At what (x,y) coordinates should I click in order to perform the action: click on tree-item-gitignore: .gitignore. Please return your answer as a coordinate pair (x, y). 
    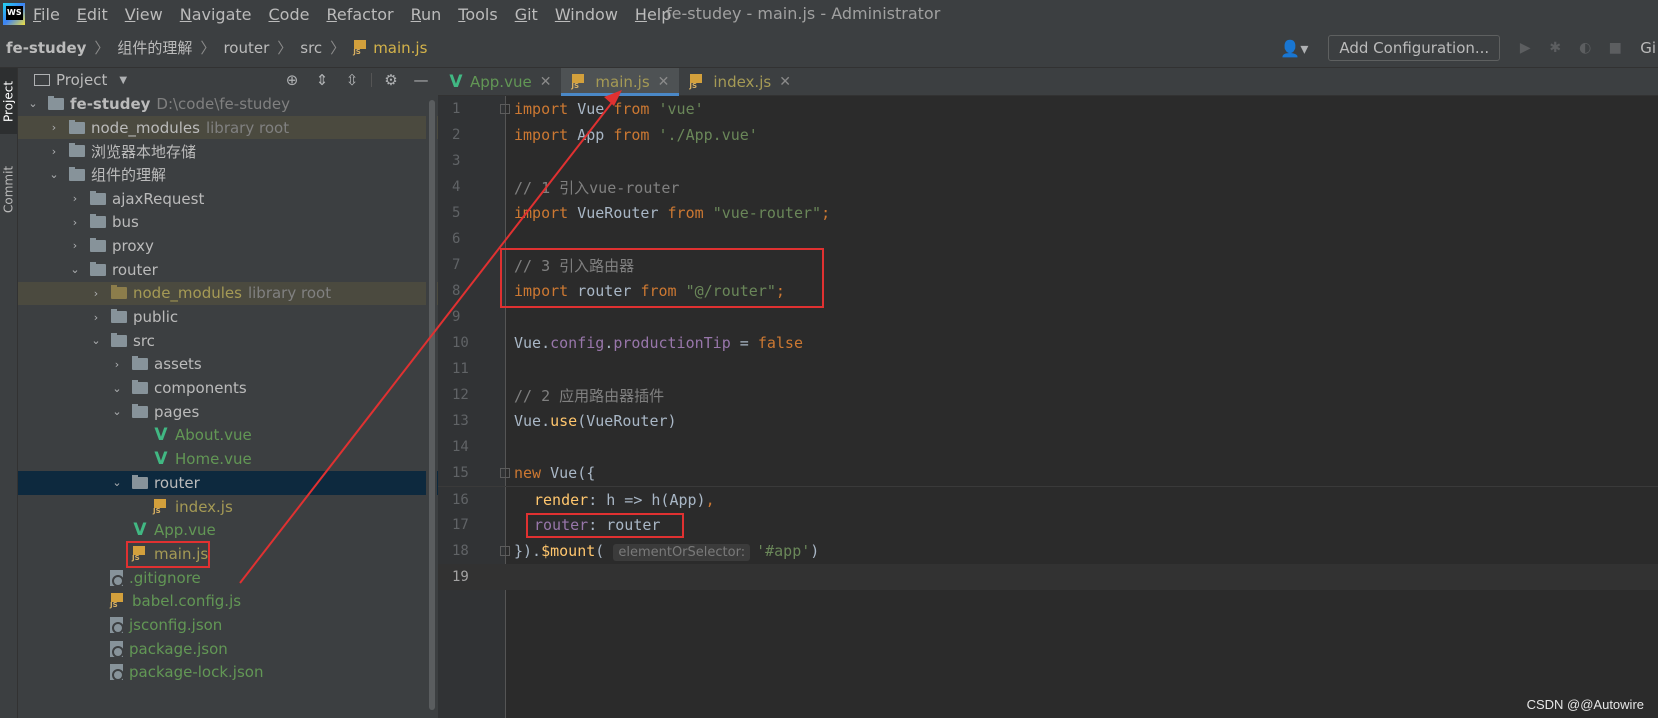
    Looking at the image, I should click on (228, 578).